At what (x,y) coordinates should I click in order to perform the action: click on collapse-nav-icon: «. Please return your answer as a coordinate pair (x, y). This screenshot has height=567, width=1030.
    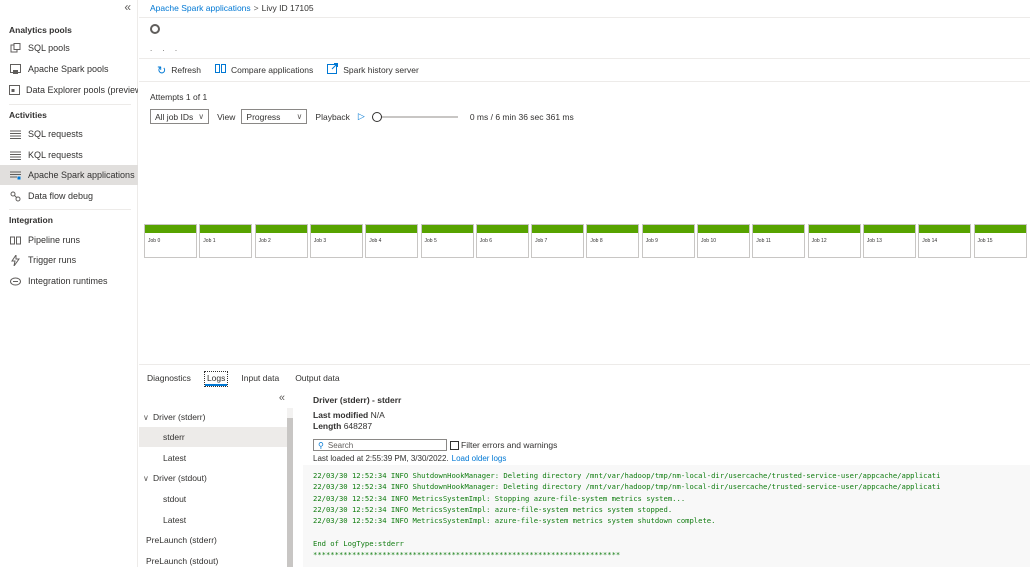
    Looking at the image, I should click on (127, 7).